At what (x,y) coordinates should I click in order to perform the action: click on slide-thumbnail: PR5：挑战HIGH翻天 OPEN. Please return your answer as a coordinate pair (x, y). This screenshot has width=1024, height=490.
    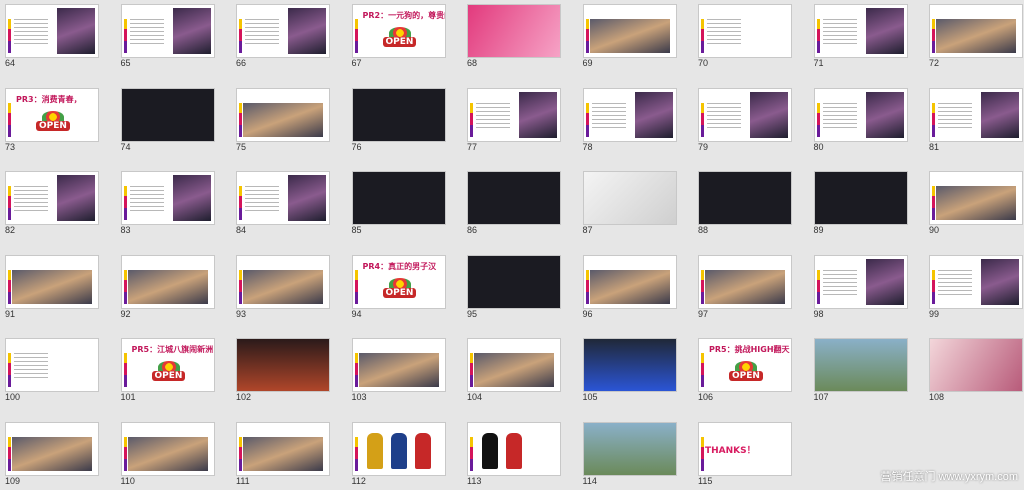
    Looking at the image, I should click on (745, 365).